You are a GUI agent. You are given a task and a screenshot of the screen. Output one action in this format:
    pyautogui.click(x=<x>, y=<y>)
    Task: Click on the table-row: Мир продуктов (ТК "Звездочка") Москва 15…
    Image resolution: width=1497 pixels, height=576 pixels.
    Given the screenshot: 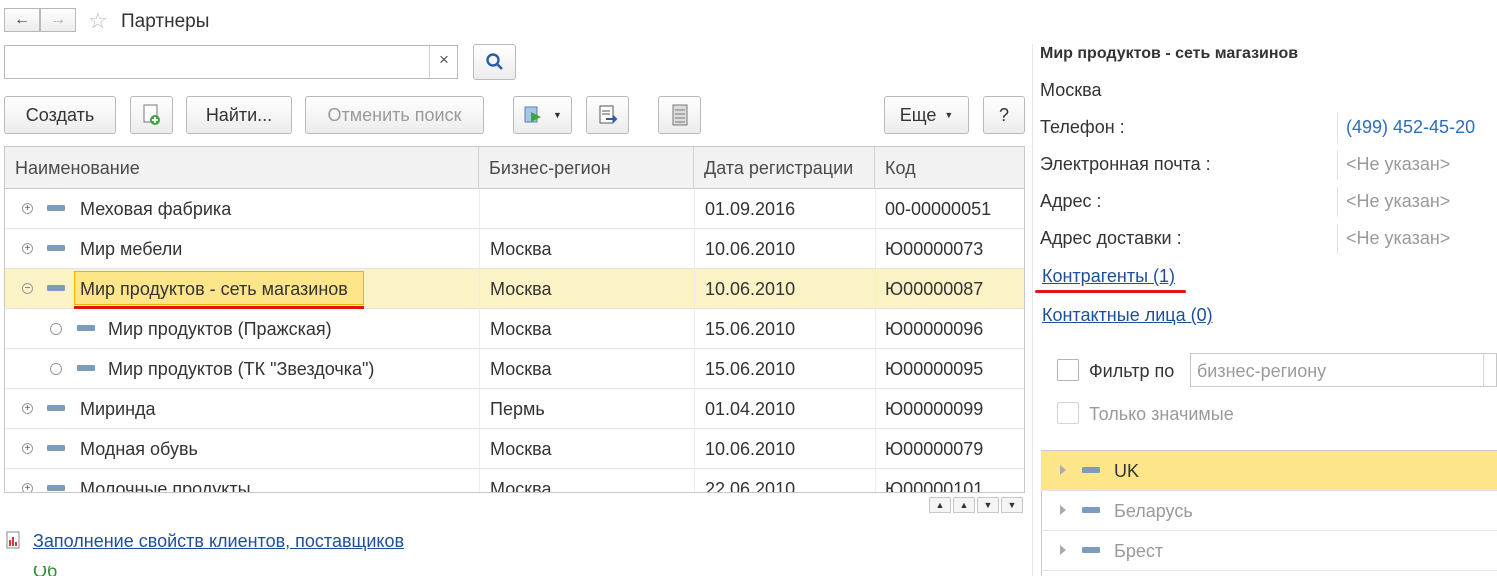 What is the action you would take?
    pyautogui.click(x=514, y=369)
    